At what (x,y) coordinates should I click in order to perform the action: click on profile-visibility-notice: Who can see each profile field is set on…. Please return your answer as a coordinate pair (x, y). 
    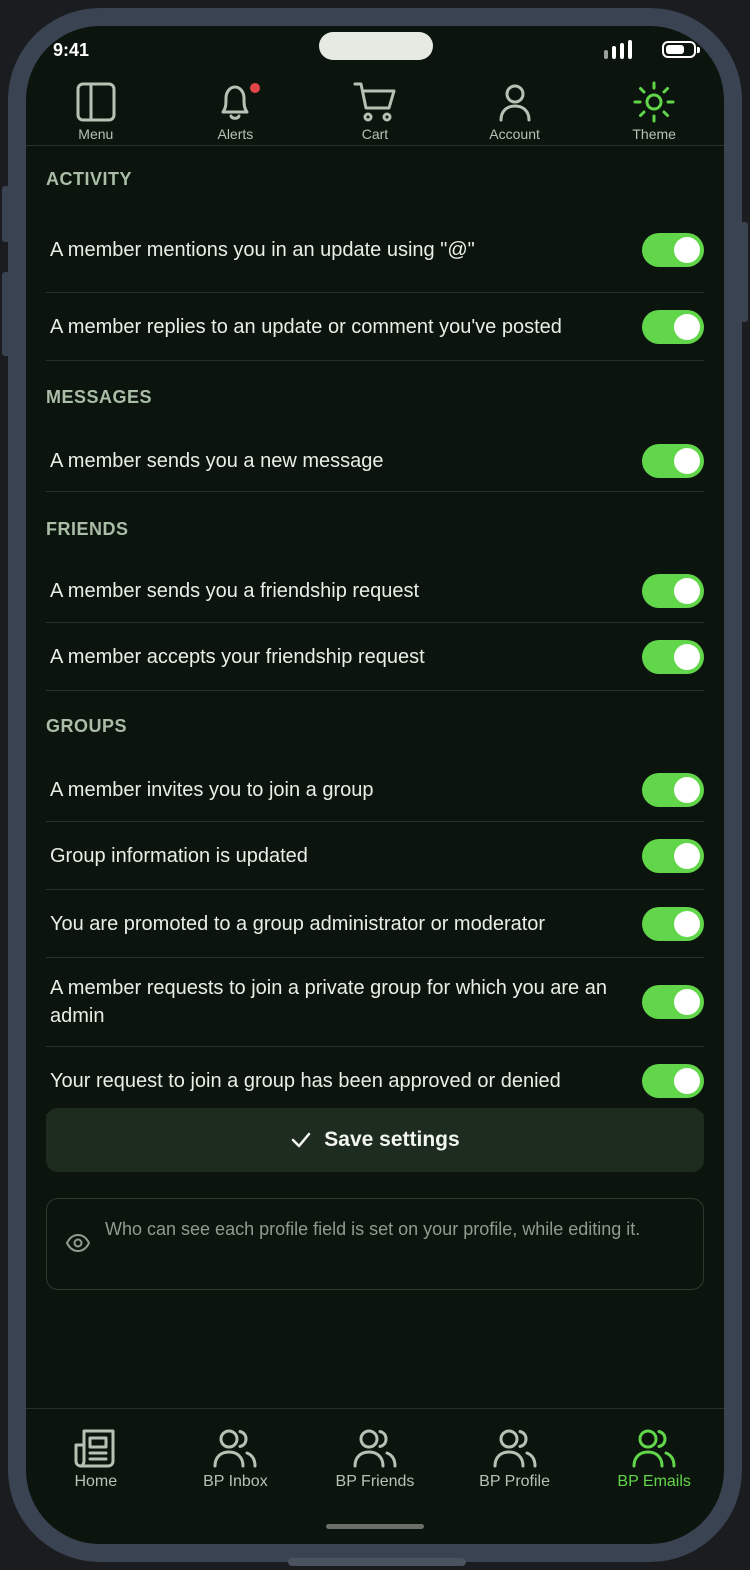
    Looking at the image, I should click on (375, 1244).